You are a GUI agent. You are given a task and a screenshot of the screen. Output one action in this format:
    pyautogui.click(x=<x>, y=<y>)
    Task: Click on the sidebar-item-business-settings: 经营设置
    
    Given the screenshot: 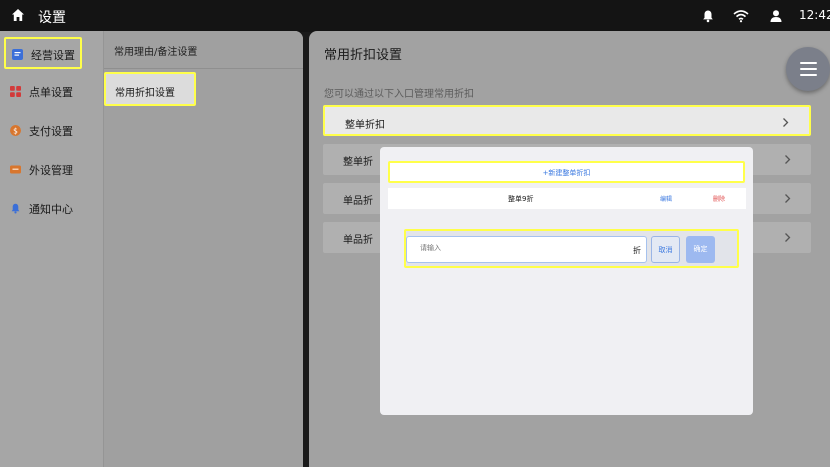 What is the action you would take?
    pyautogui.click(x=43, y=53)
    